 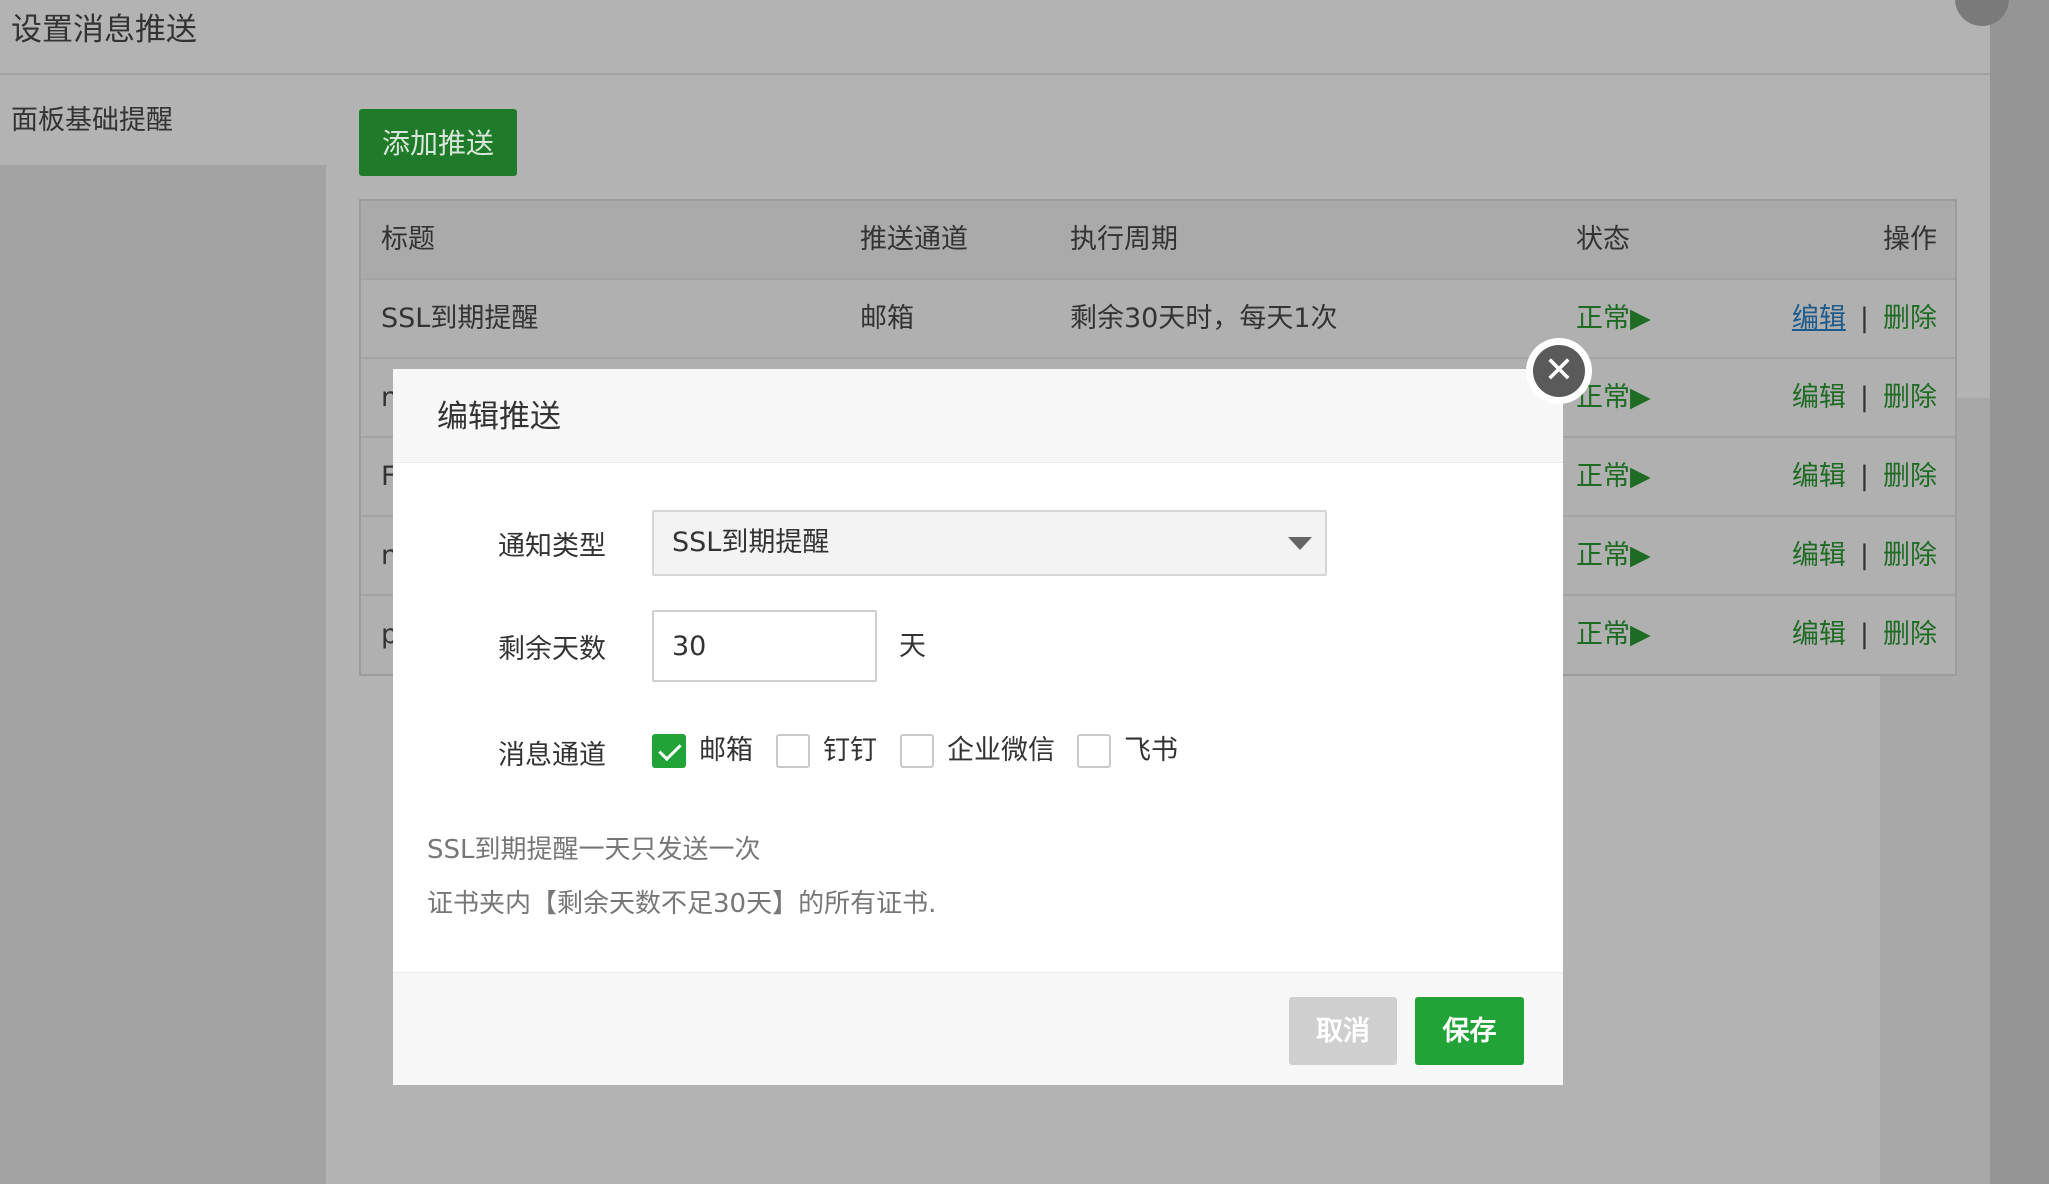 I want to click on header-channel: 推送通道, so click(x=914, y=239).